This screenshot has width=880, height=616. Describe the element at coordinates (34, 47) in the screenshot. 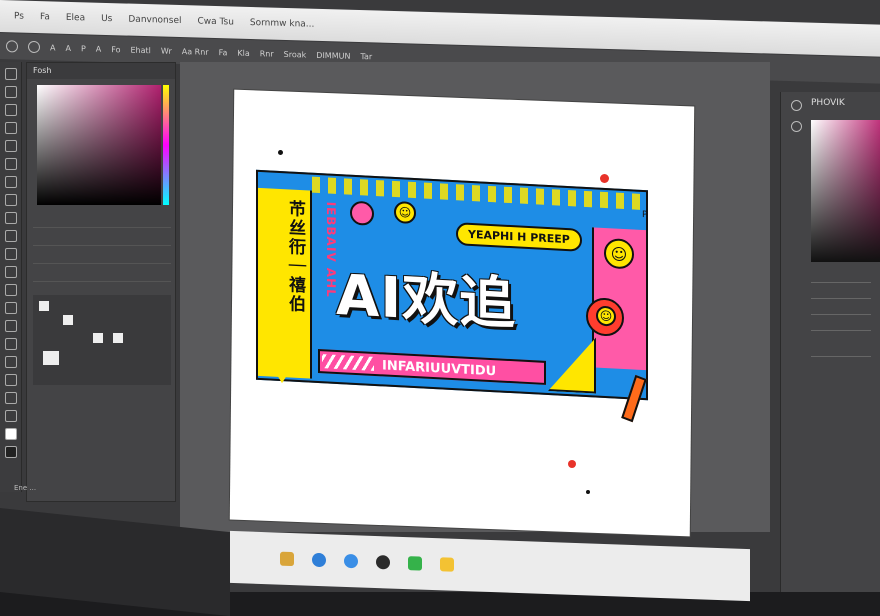

I see `tool-preset-icon` at that location.